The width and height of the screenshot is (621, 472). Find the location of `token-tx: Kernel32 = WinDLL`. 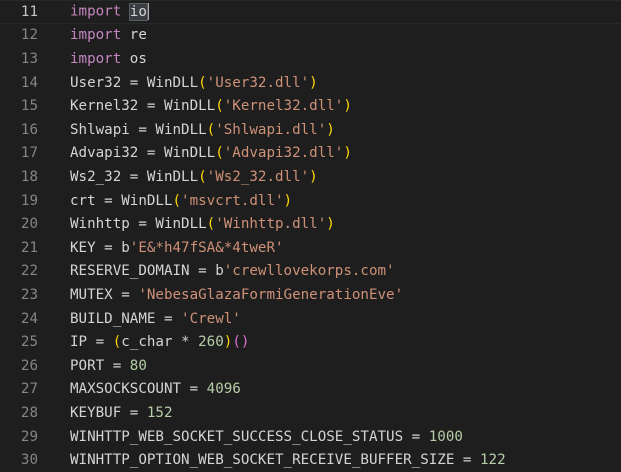

token-tx: Kernel32 = WinDLL is located at coordinates (143, 106).